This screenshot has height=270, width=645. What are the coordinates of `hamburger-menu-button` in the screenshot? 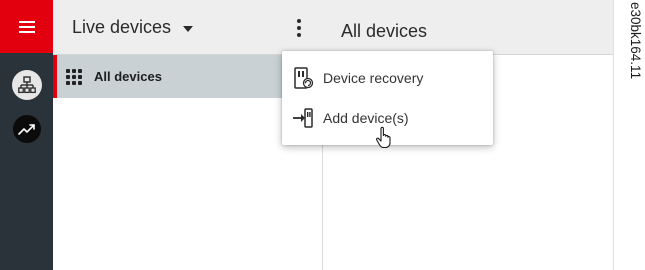 It's located at (26, 26).